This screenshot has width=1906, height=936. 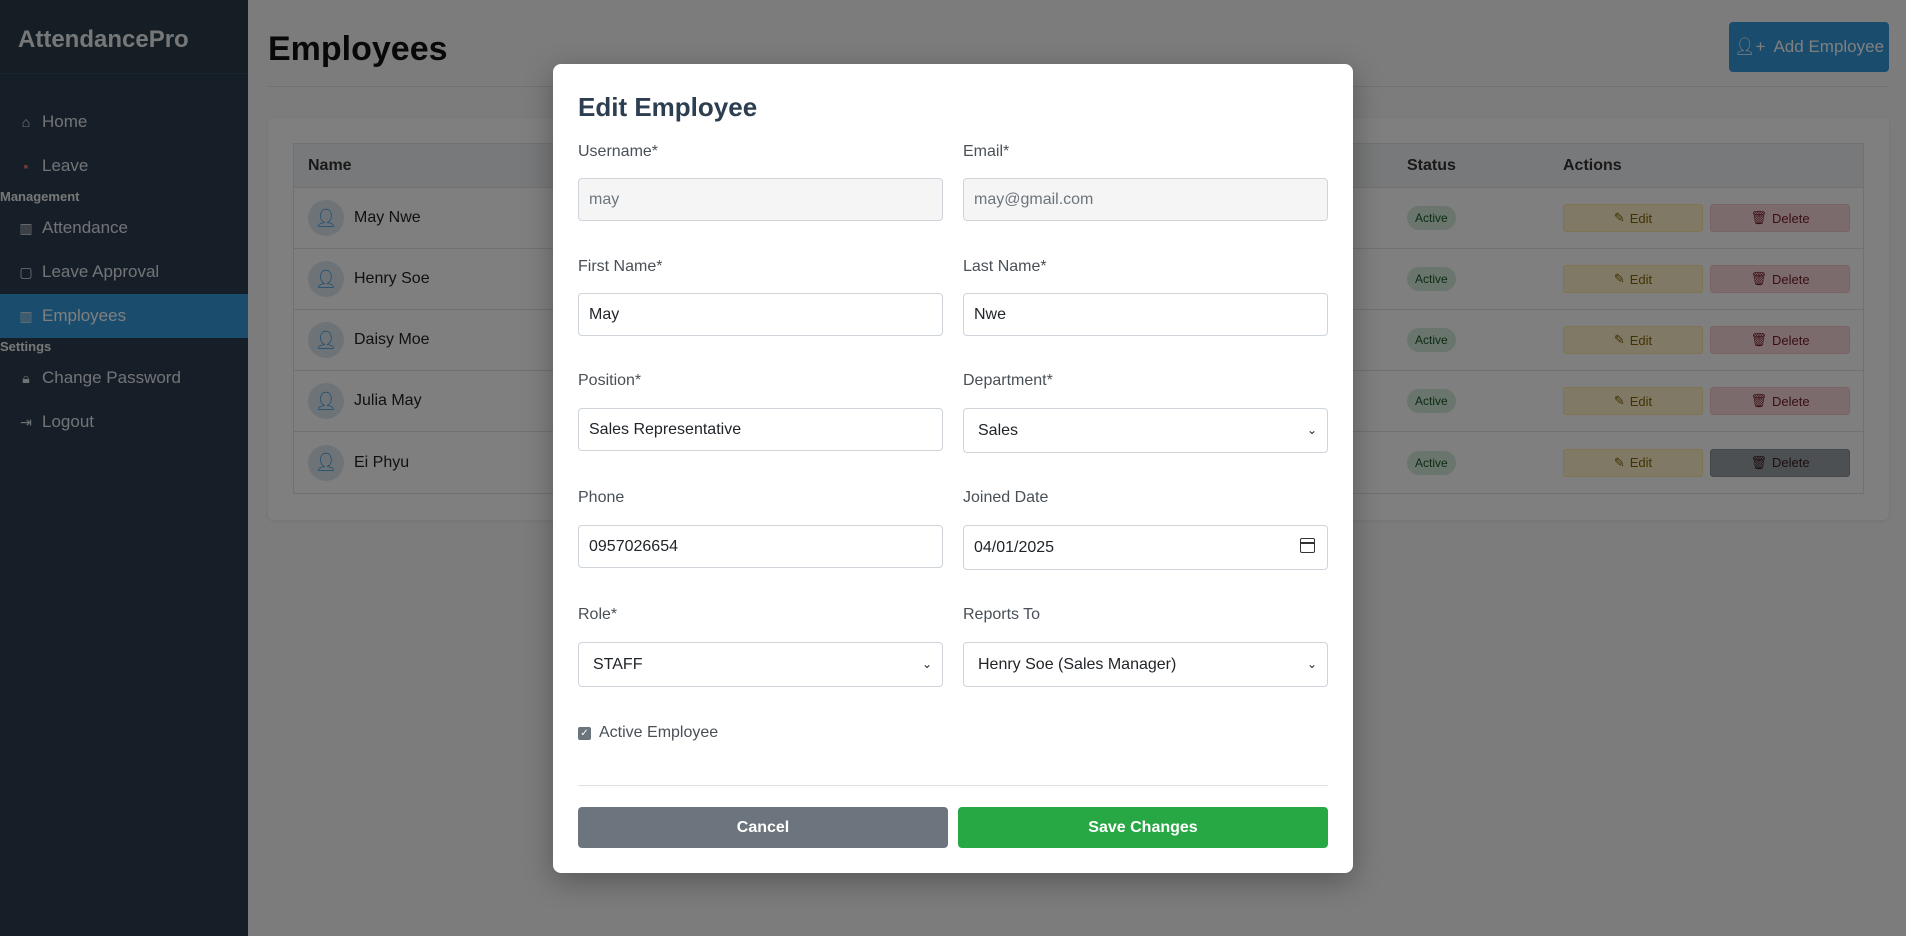 What do you see at coordinates (760, 314) in the screenshot?
I see `first-name-field: May` at bounding box center [760, 314].